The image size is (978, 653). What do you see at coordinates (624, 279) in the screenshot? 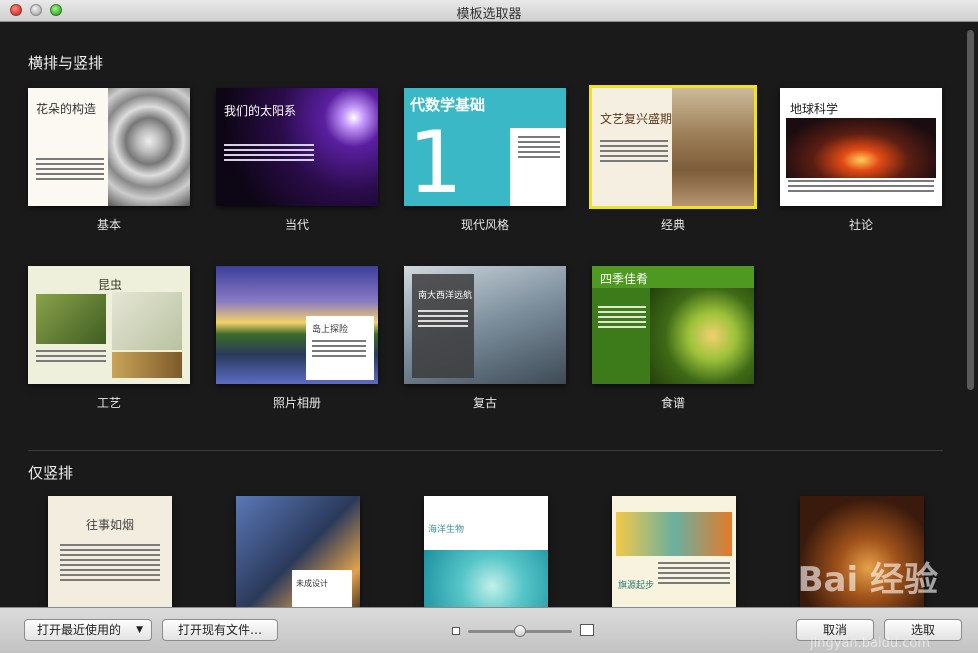
I see `card-title: 四季佳肴` at bounding box center [624, 279].